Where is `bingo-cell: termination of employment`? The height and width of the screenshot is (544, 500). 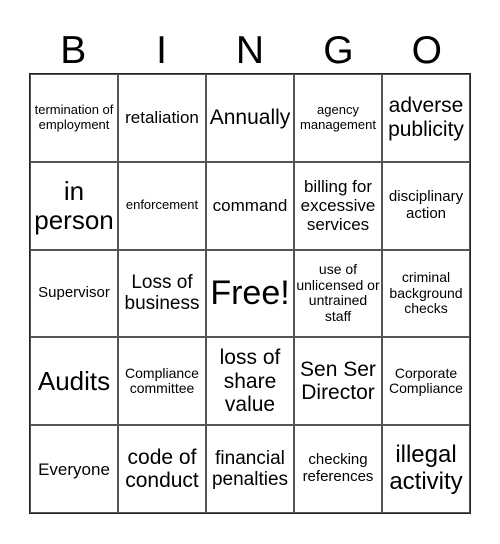 bingo-cell: termination of employment is located at coordinates (74, 118).